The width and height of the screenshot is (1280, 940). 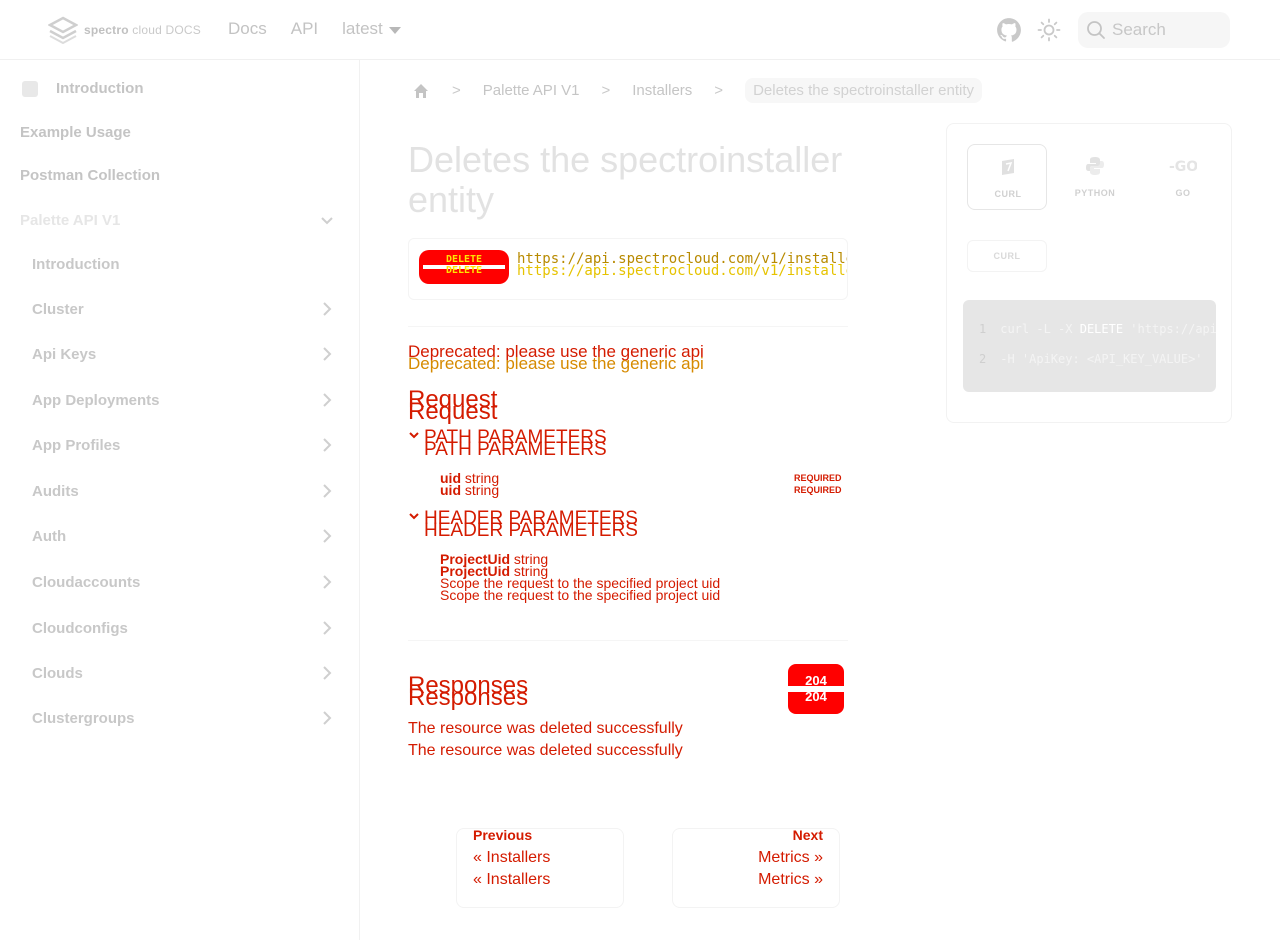 I want to click on search-box, so click(x=1154, y=30).